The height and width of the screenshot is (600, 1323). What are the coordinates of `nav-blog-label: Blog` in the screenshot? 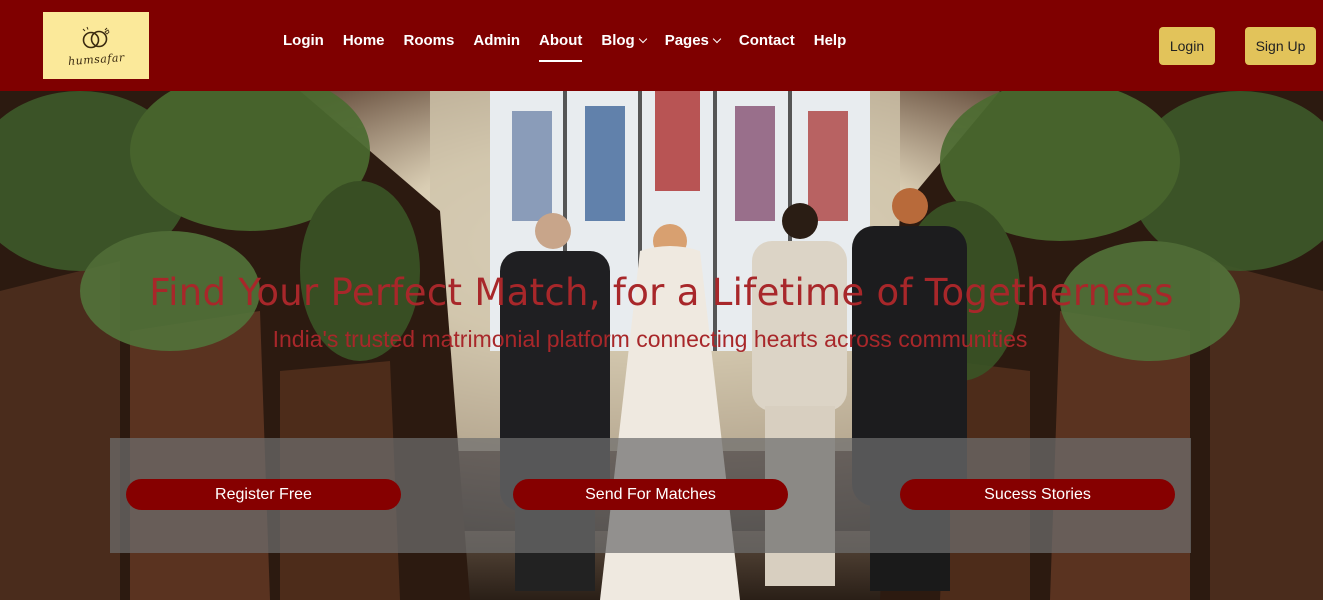 It's located at (618, 40).